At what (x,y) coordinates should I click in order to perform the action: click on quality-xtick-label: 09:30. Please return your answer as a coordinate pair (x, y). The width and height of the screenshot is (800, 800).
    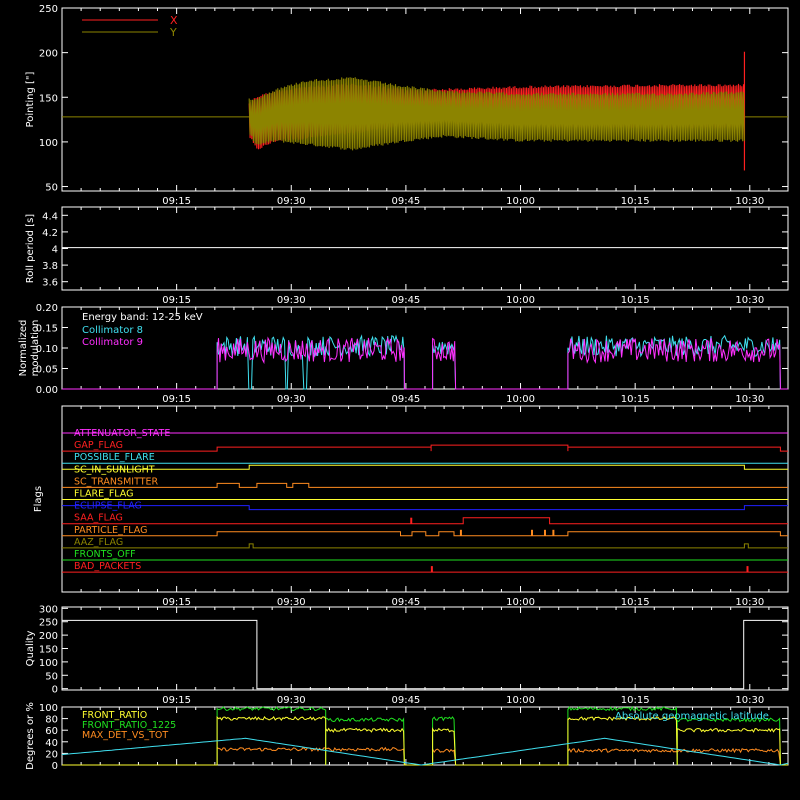
    Looking at the image, I should click on (291, 700).